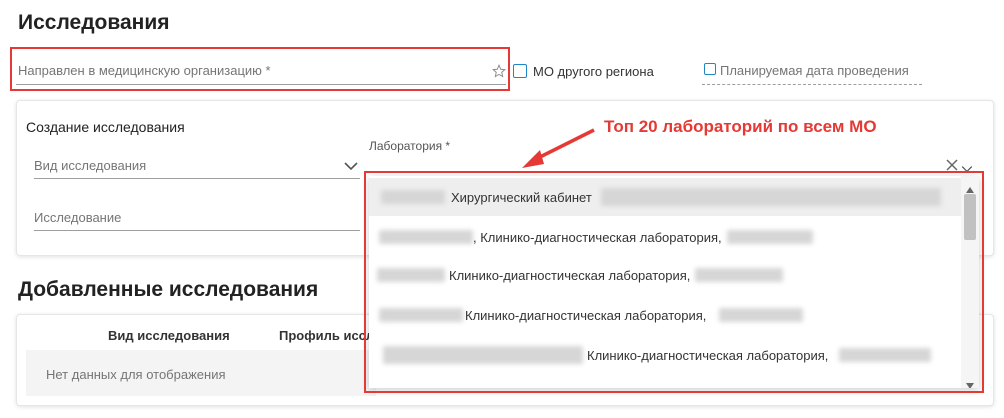 The height and width of the screenshot is (418, 1004). Describe the element at coordinates (520, 71) in the screenshot. I see `checkbox-box` at that location.